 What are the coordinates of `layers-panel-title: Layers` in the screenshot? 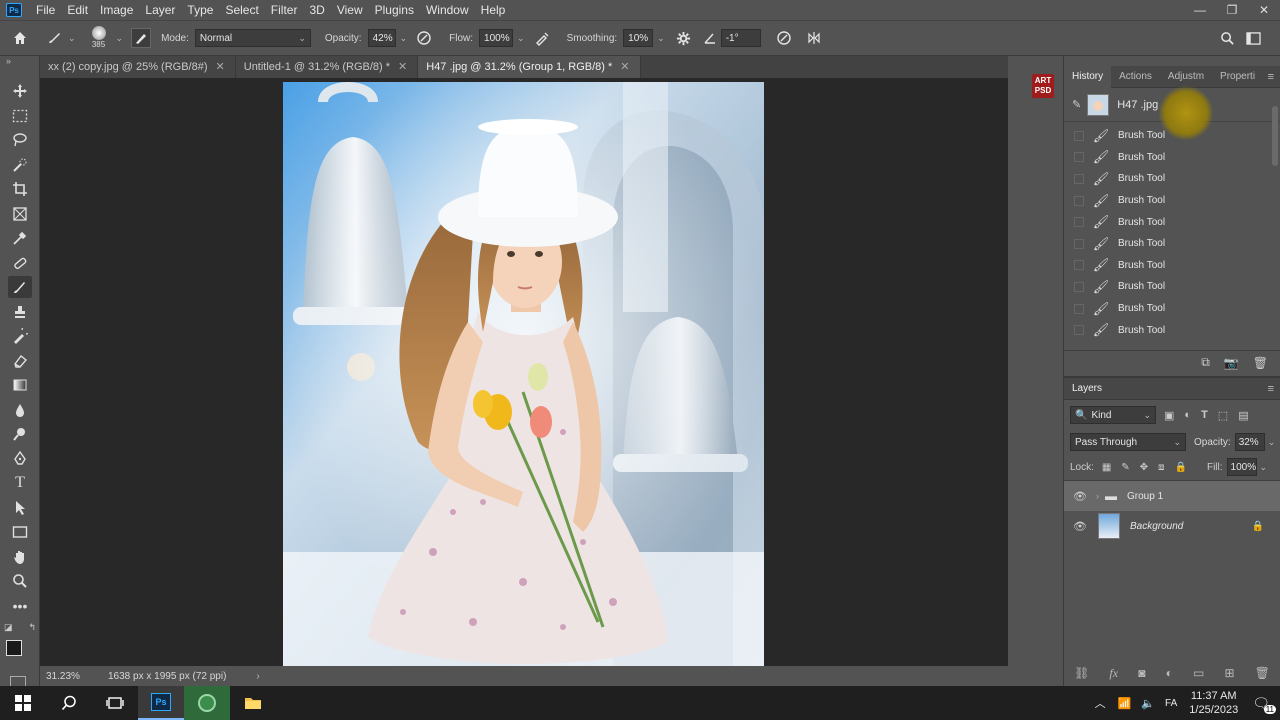 It's located at (1087, 388).